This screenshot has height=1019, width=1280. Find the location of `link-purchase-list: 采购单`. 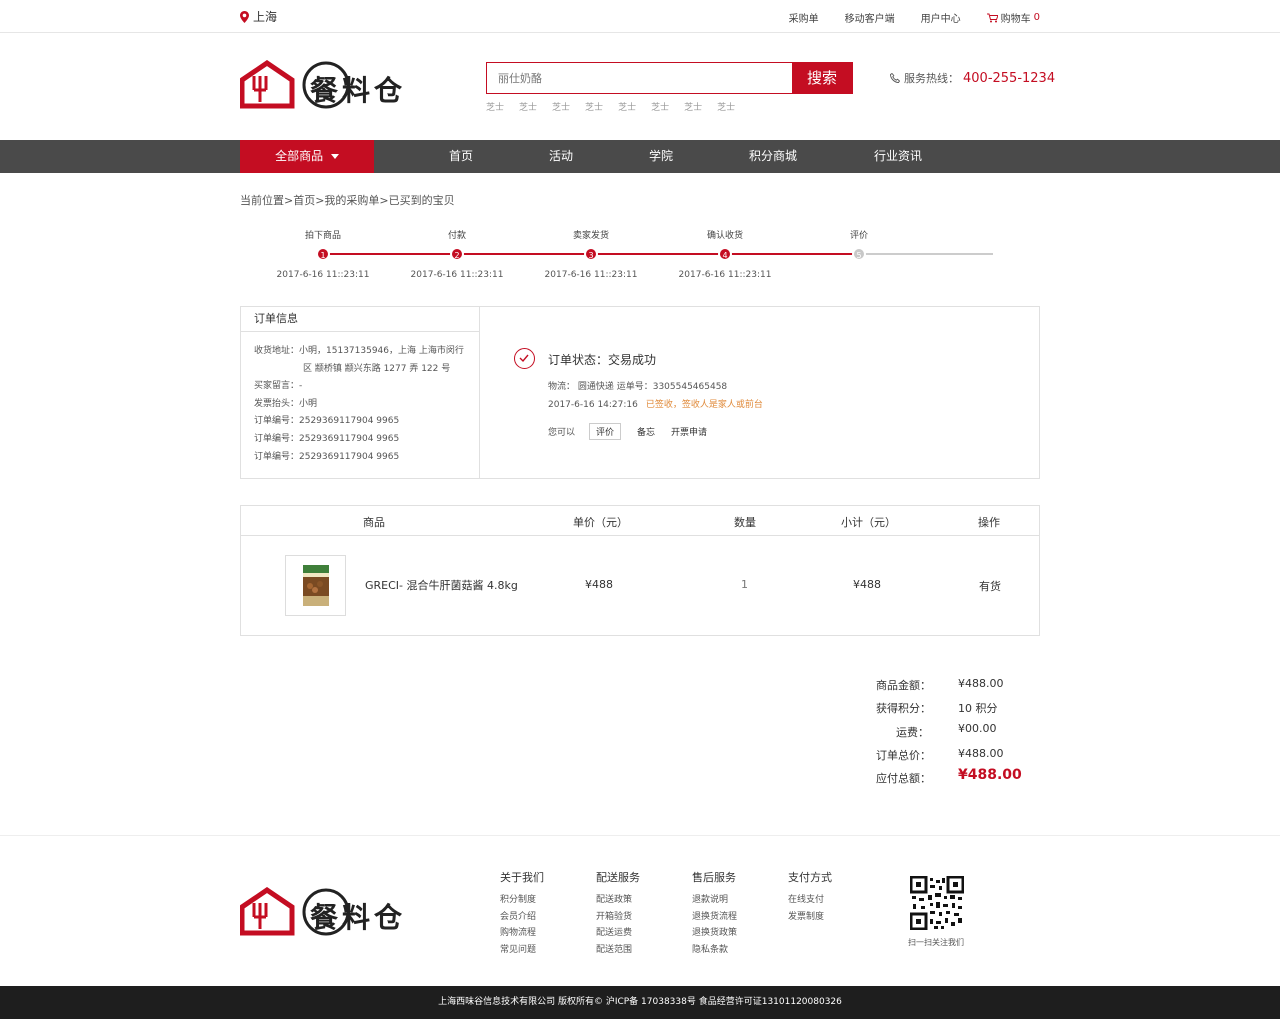

link-purchase-list: 采购单 is located at coordinates (804, 17).